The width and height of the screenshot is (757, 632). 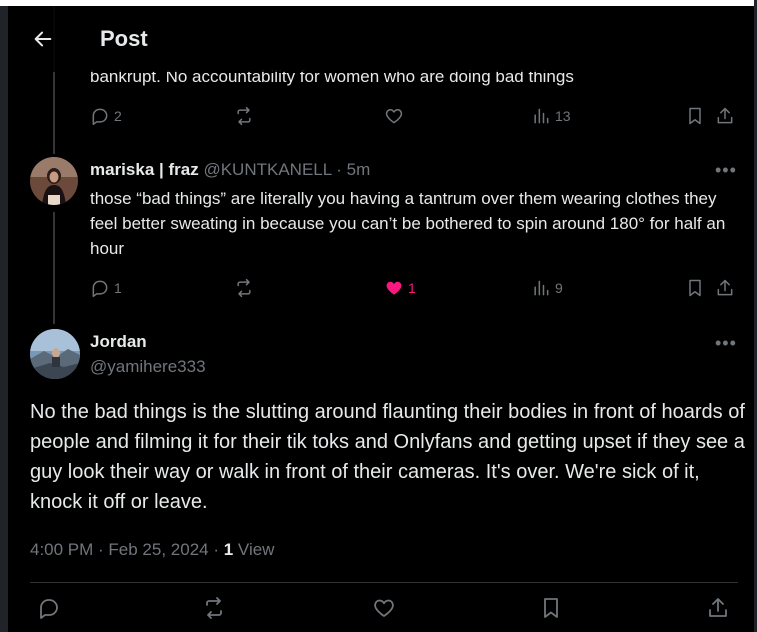 I want to click on like-count: 1, so click(x=412, y=288).